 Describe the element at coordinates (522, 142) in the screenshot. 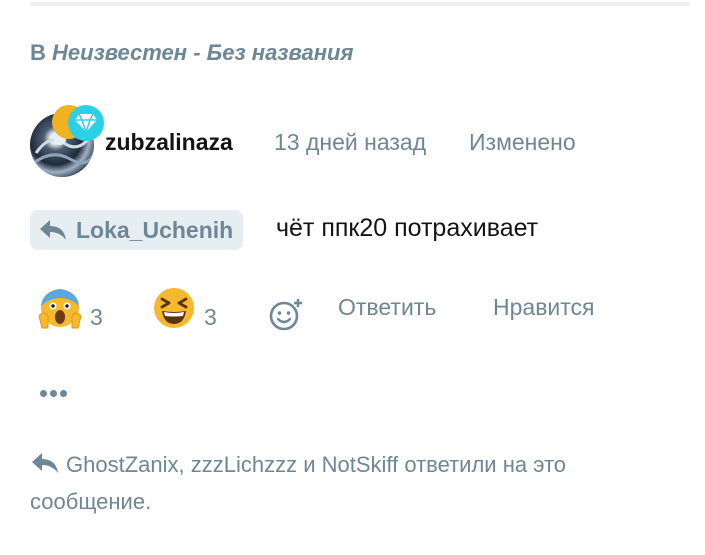

I see `edited-label: Изменено` at that location.